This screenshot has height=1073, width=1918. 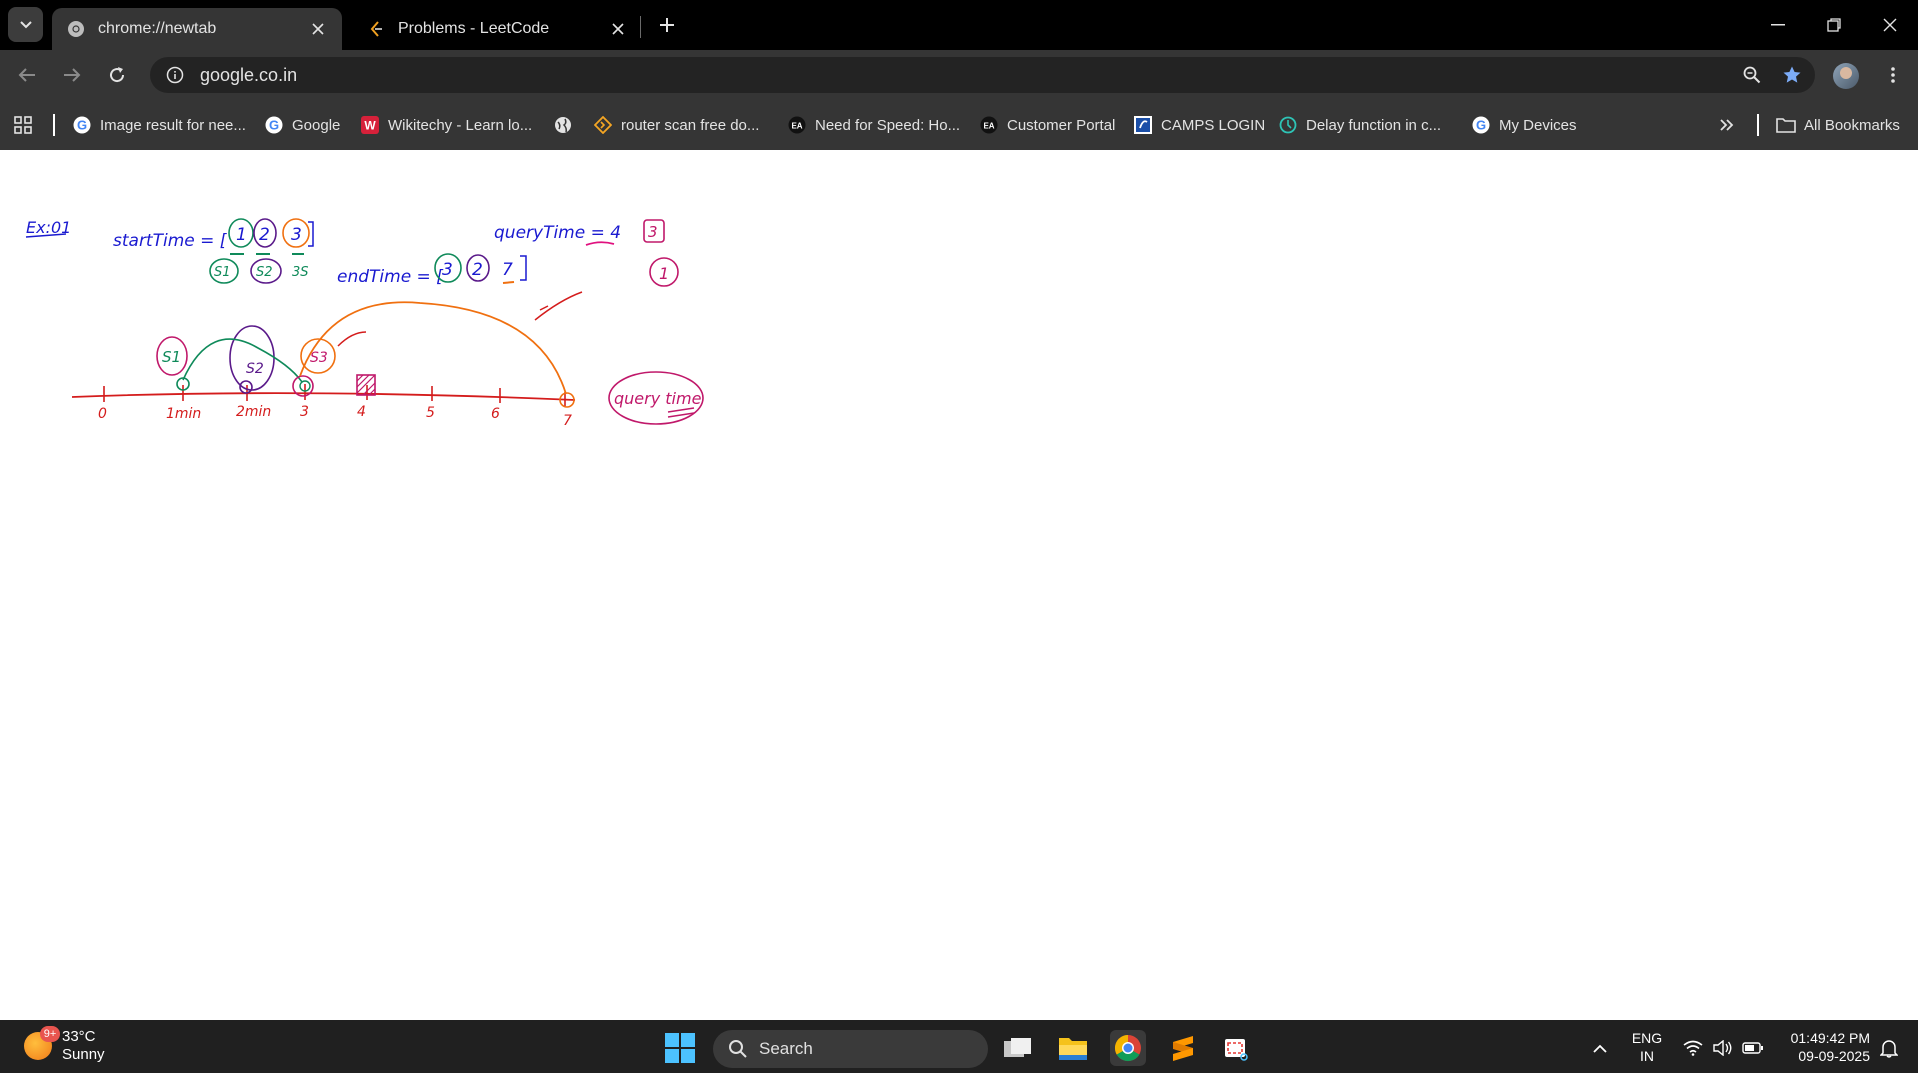 I want to click on start-label-3s: 3S, so click(x=300, y=272).